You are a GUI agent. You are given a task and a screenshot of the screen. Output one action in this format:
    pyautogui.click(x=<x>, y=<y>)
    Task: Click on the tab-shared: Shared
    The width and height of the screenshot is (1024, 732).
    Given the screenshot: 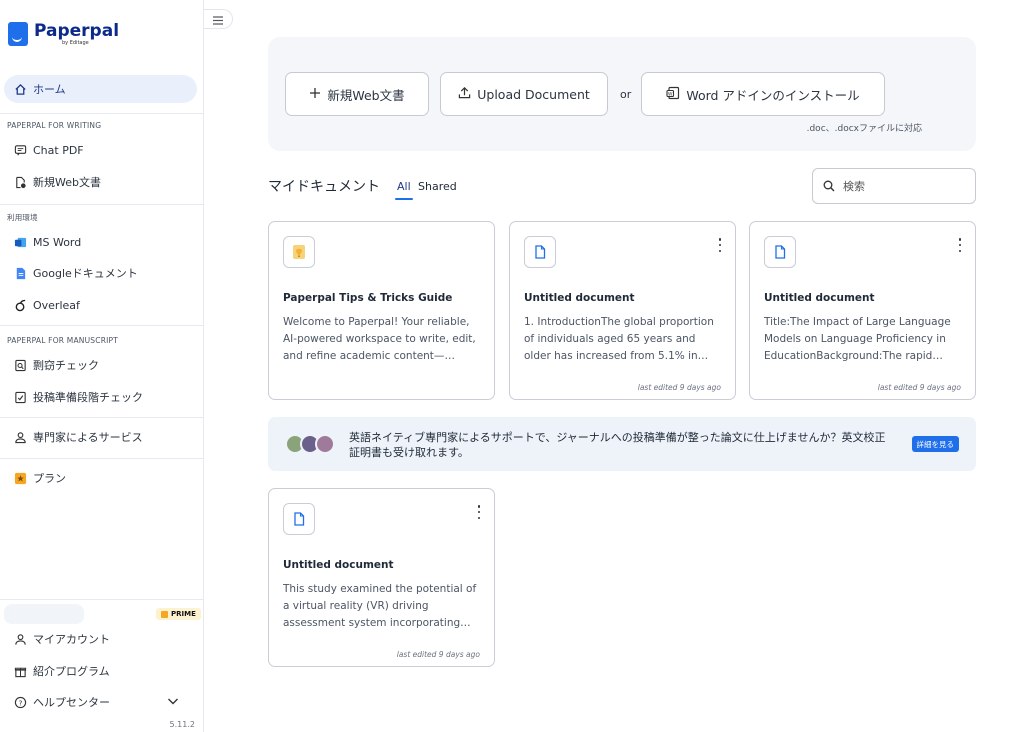 What is the action you would take?
    pyautogui.click(x=437, y=186)
    